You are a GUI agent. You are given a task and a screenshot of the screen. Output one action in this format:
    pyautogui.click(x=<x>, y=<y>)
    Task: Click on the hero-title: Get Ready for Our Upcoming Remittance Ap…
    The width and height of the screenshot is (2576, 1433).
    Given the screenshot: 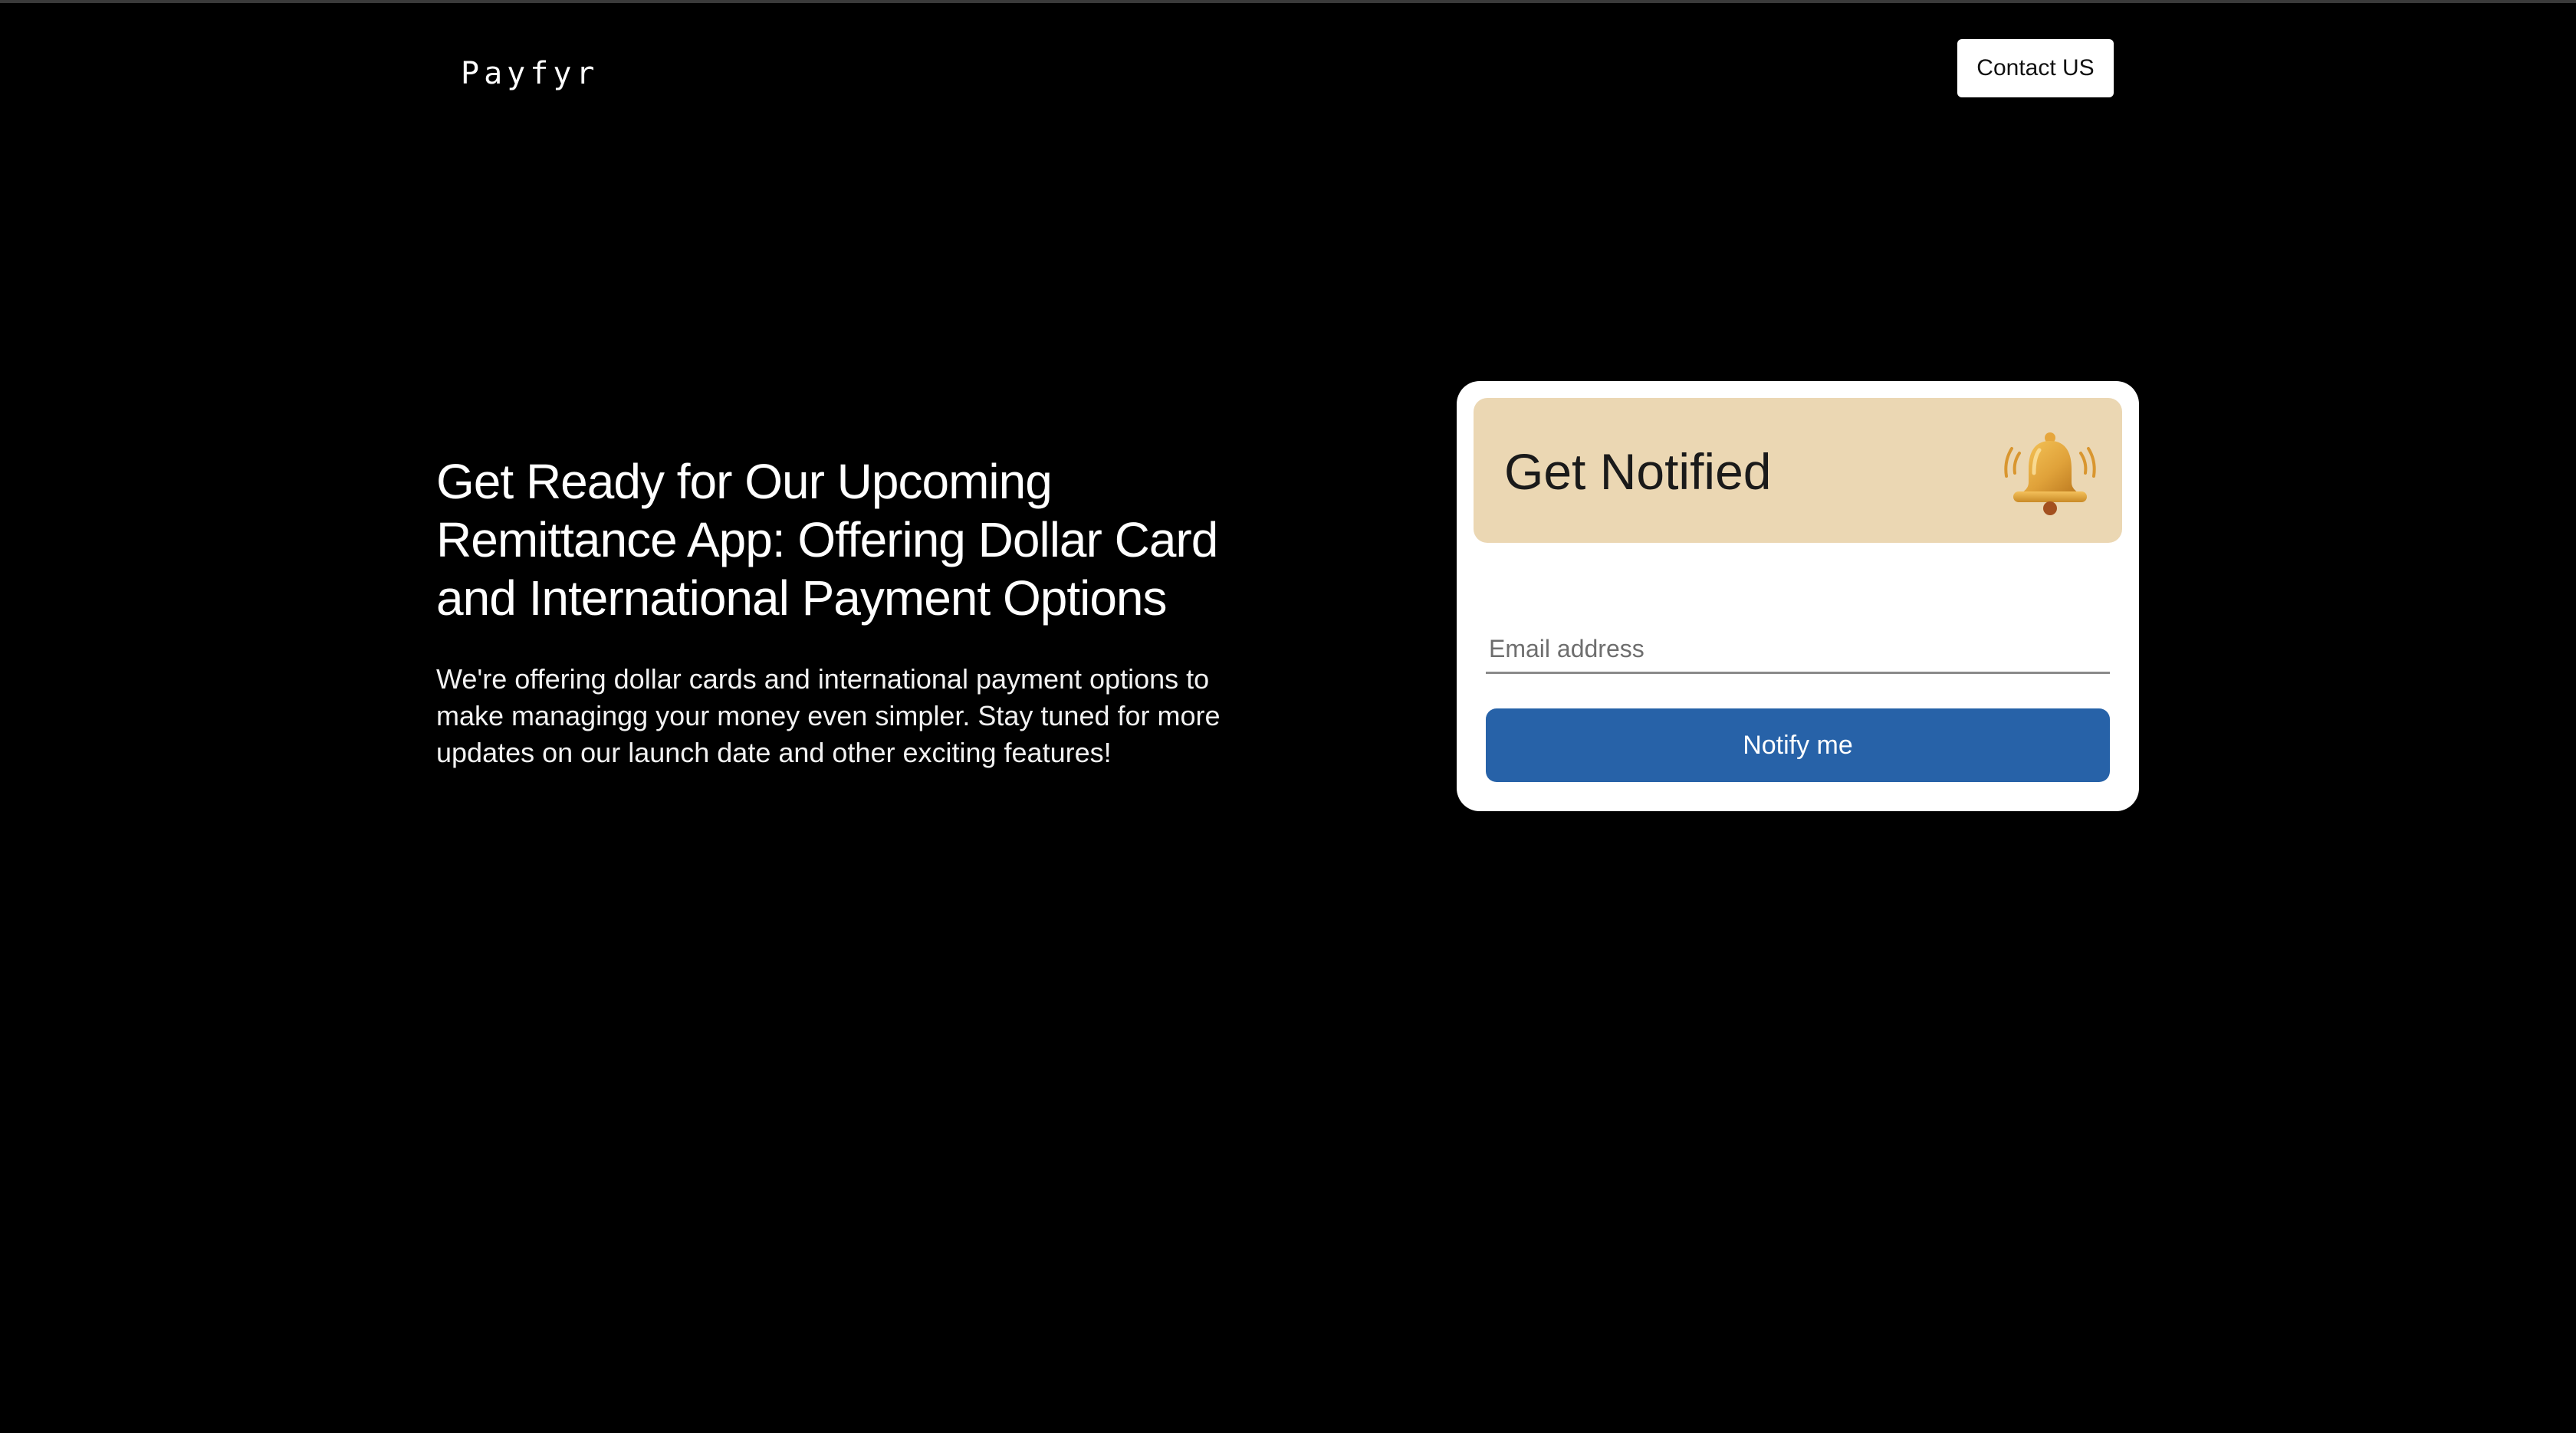 What is the action you would take?
    pyautogui.click(x=827, y=540)
    